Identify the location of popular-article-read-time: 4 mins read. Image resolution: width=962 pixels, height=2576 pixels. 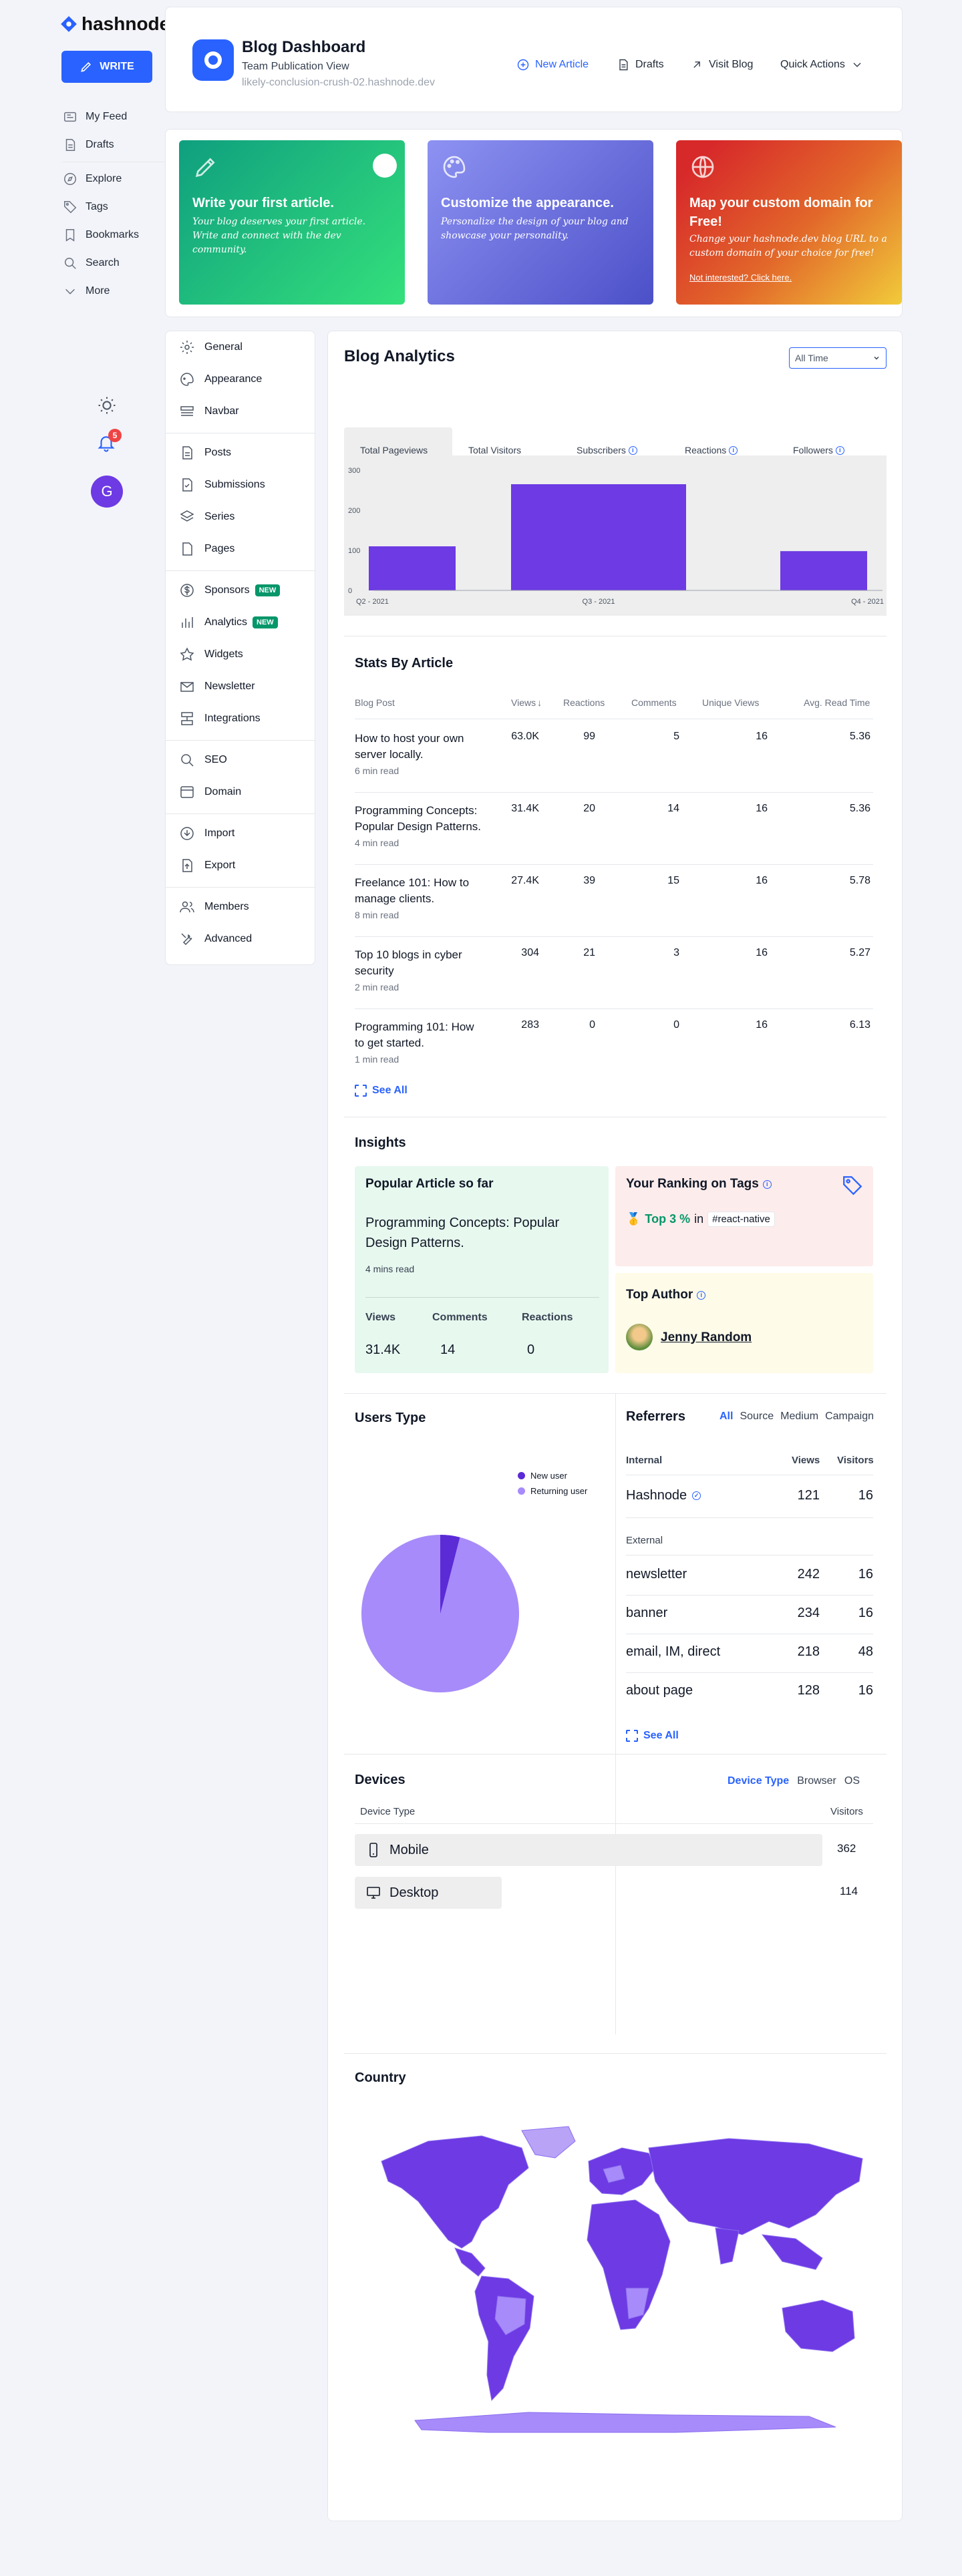
(390, 1269).